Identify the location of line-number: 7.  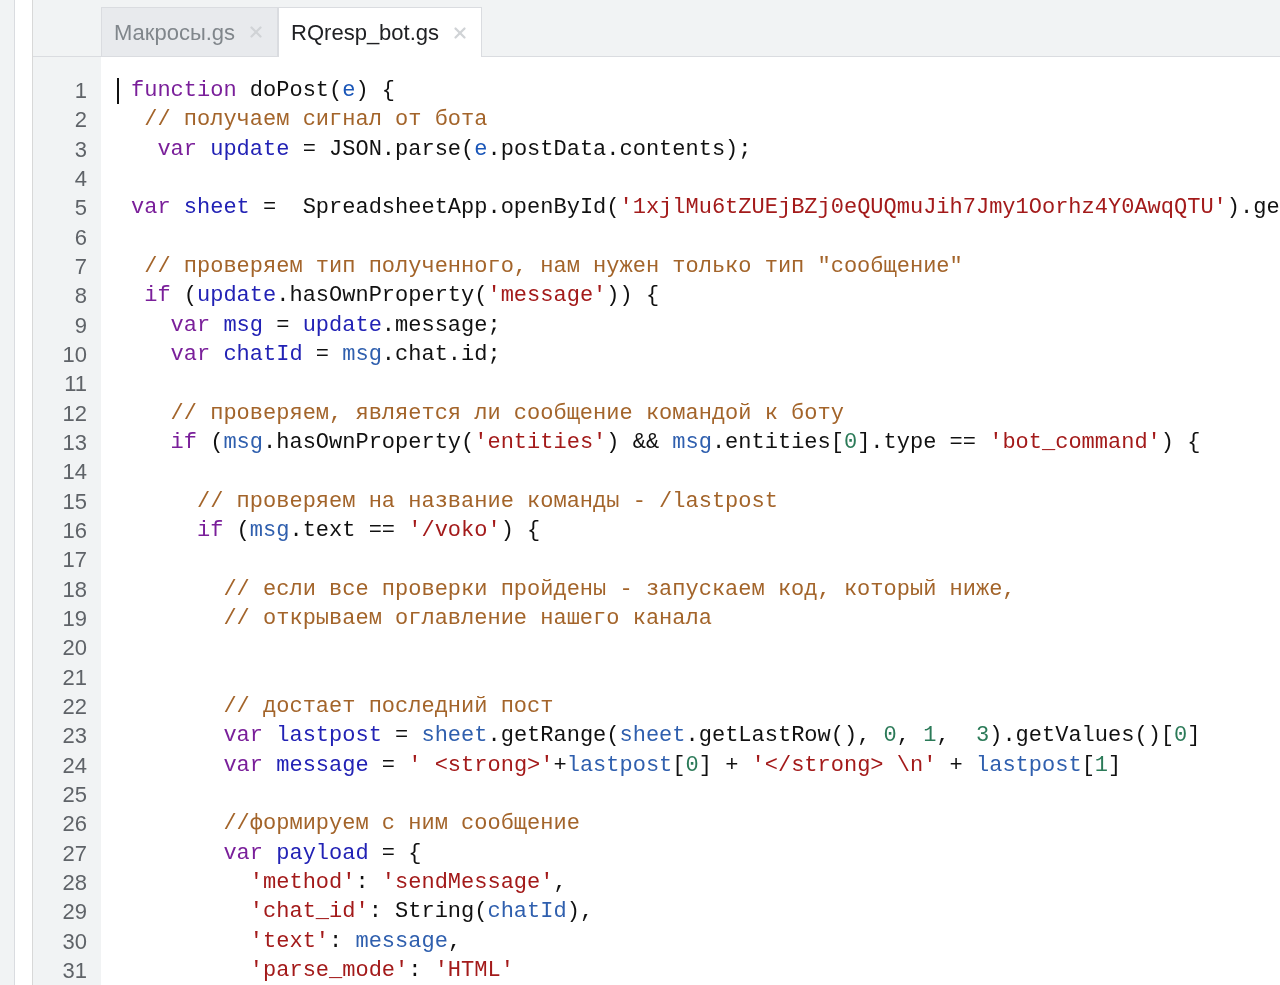
(80, 266).